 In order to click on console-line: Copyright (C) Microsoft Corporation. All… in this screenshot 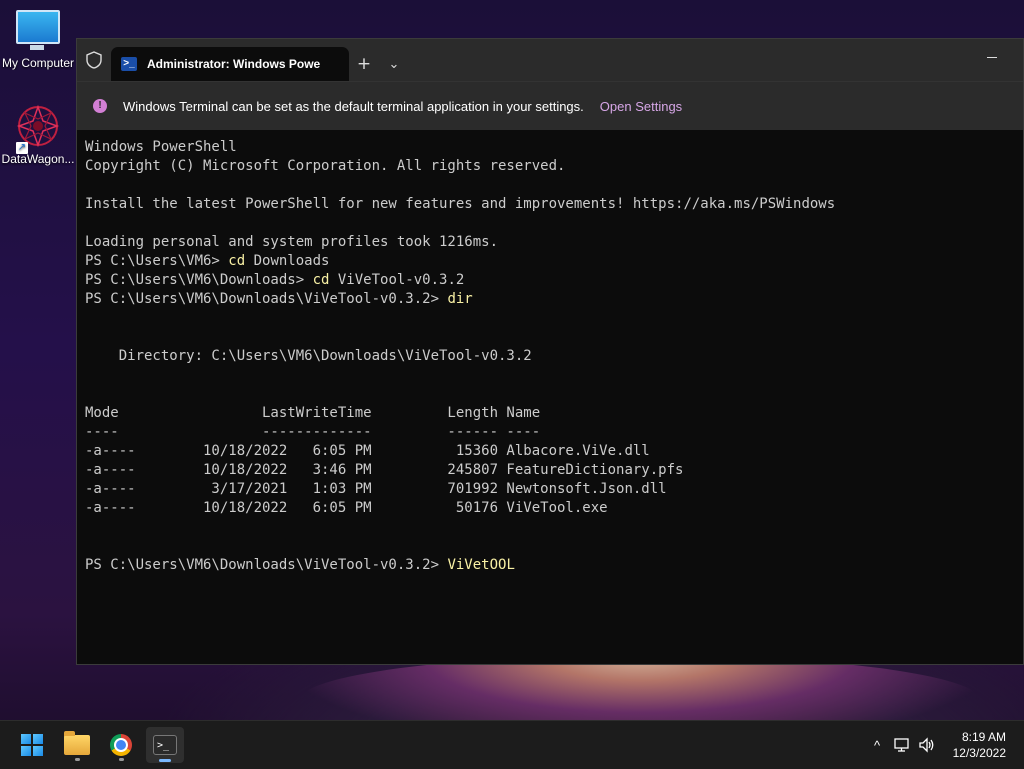, I will do `click(325, 166)`.